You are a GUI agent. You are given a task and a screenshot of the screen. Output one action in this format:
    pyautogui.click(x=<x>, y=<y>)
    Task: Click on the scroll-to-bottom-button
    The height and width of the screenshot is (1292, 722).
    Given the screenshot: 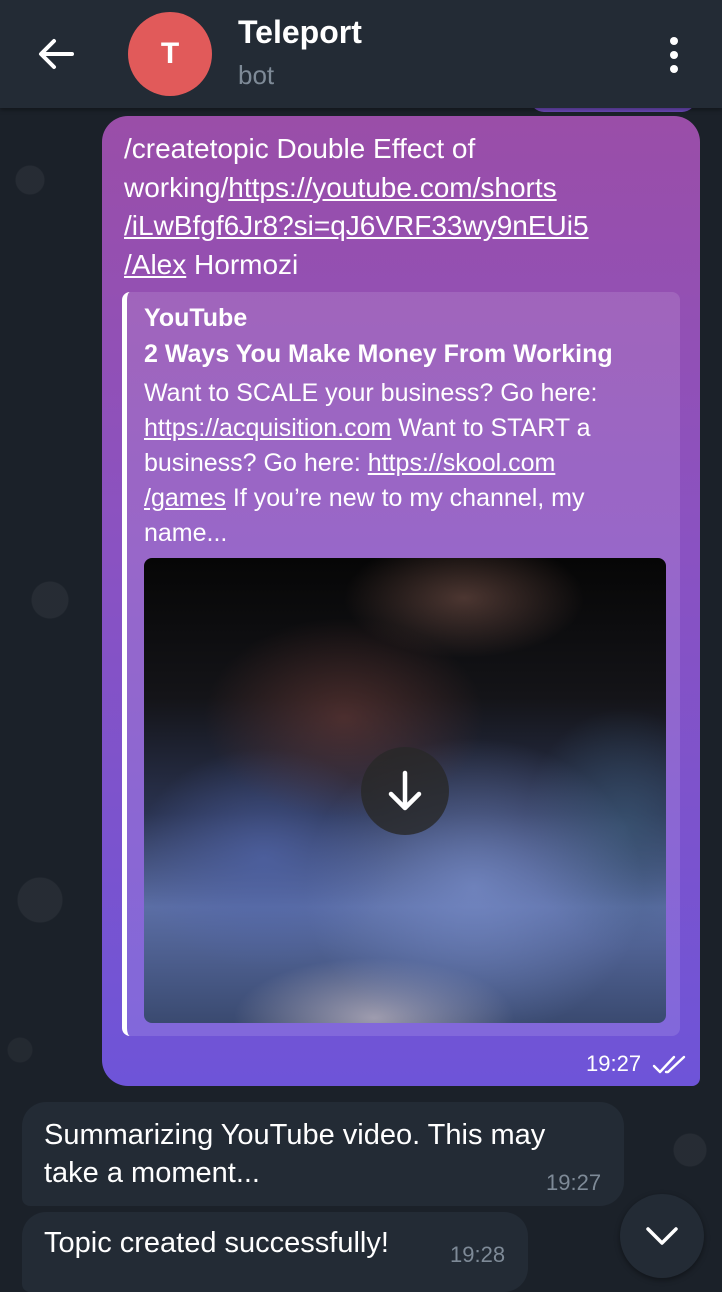 What is the action you would take?
    pyautogui.click(x=662, y=1236)
    